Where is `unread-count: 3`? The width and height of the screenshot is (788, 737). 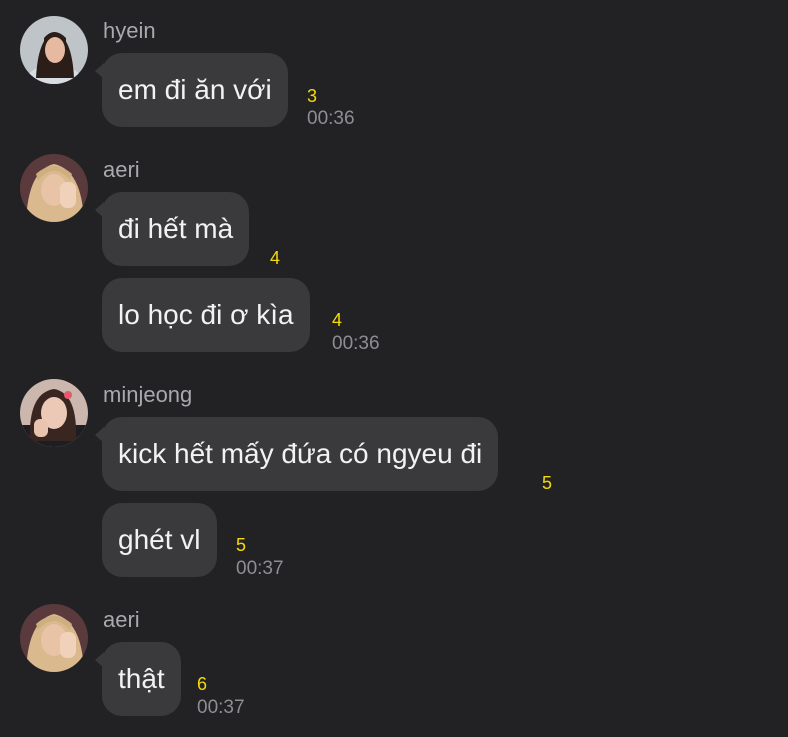 unread-count: 3 is located at coordinates (312, 96).